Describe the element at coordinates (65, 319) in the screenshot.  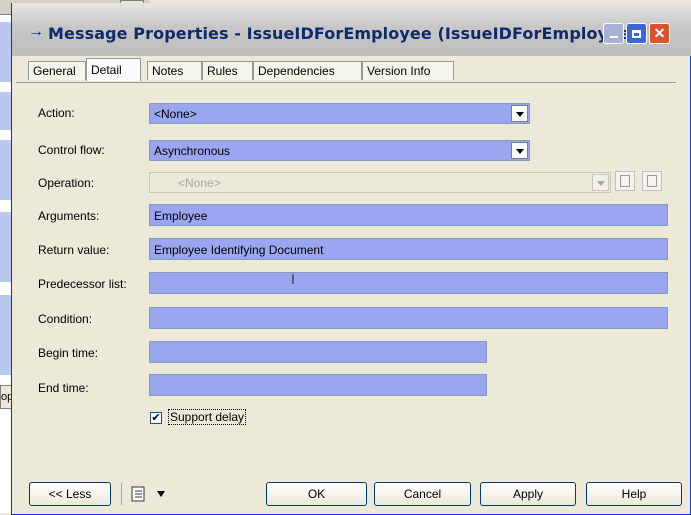
I see `condition-label: Condition:` at that location.